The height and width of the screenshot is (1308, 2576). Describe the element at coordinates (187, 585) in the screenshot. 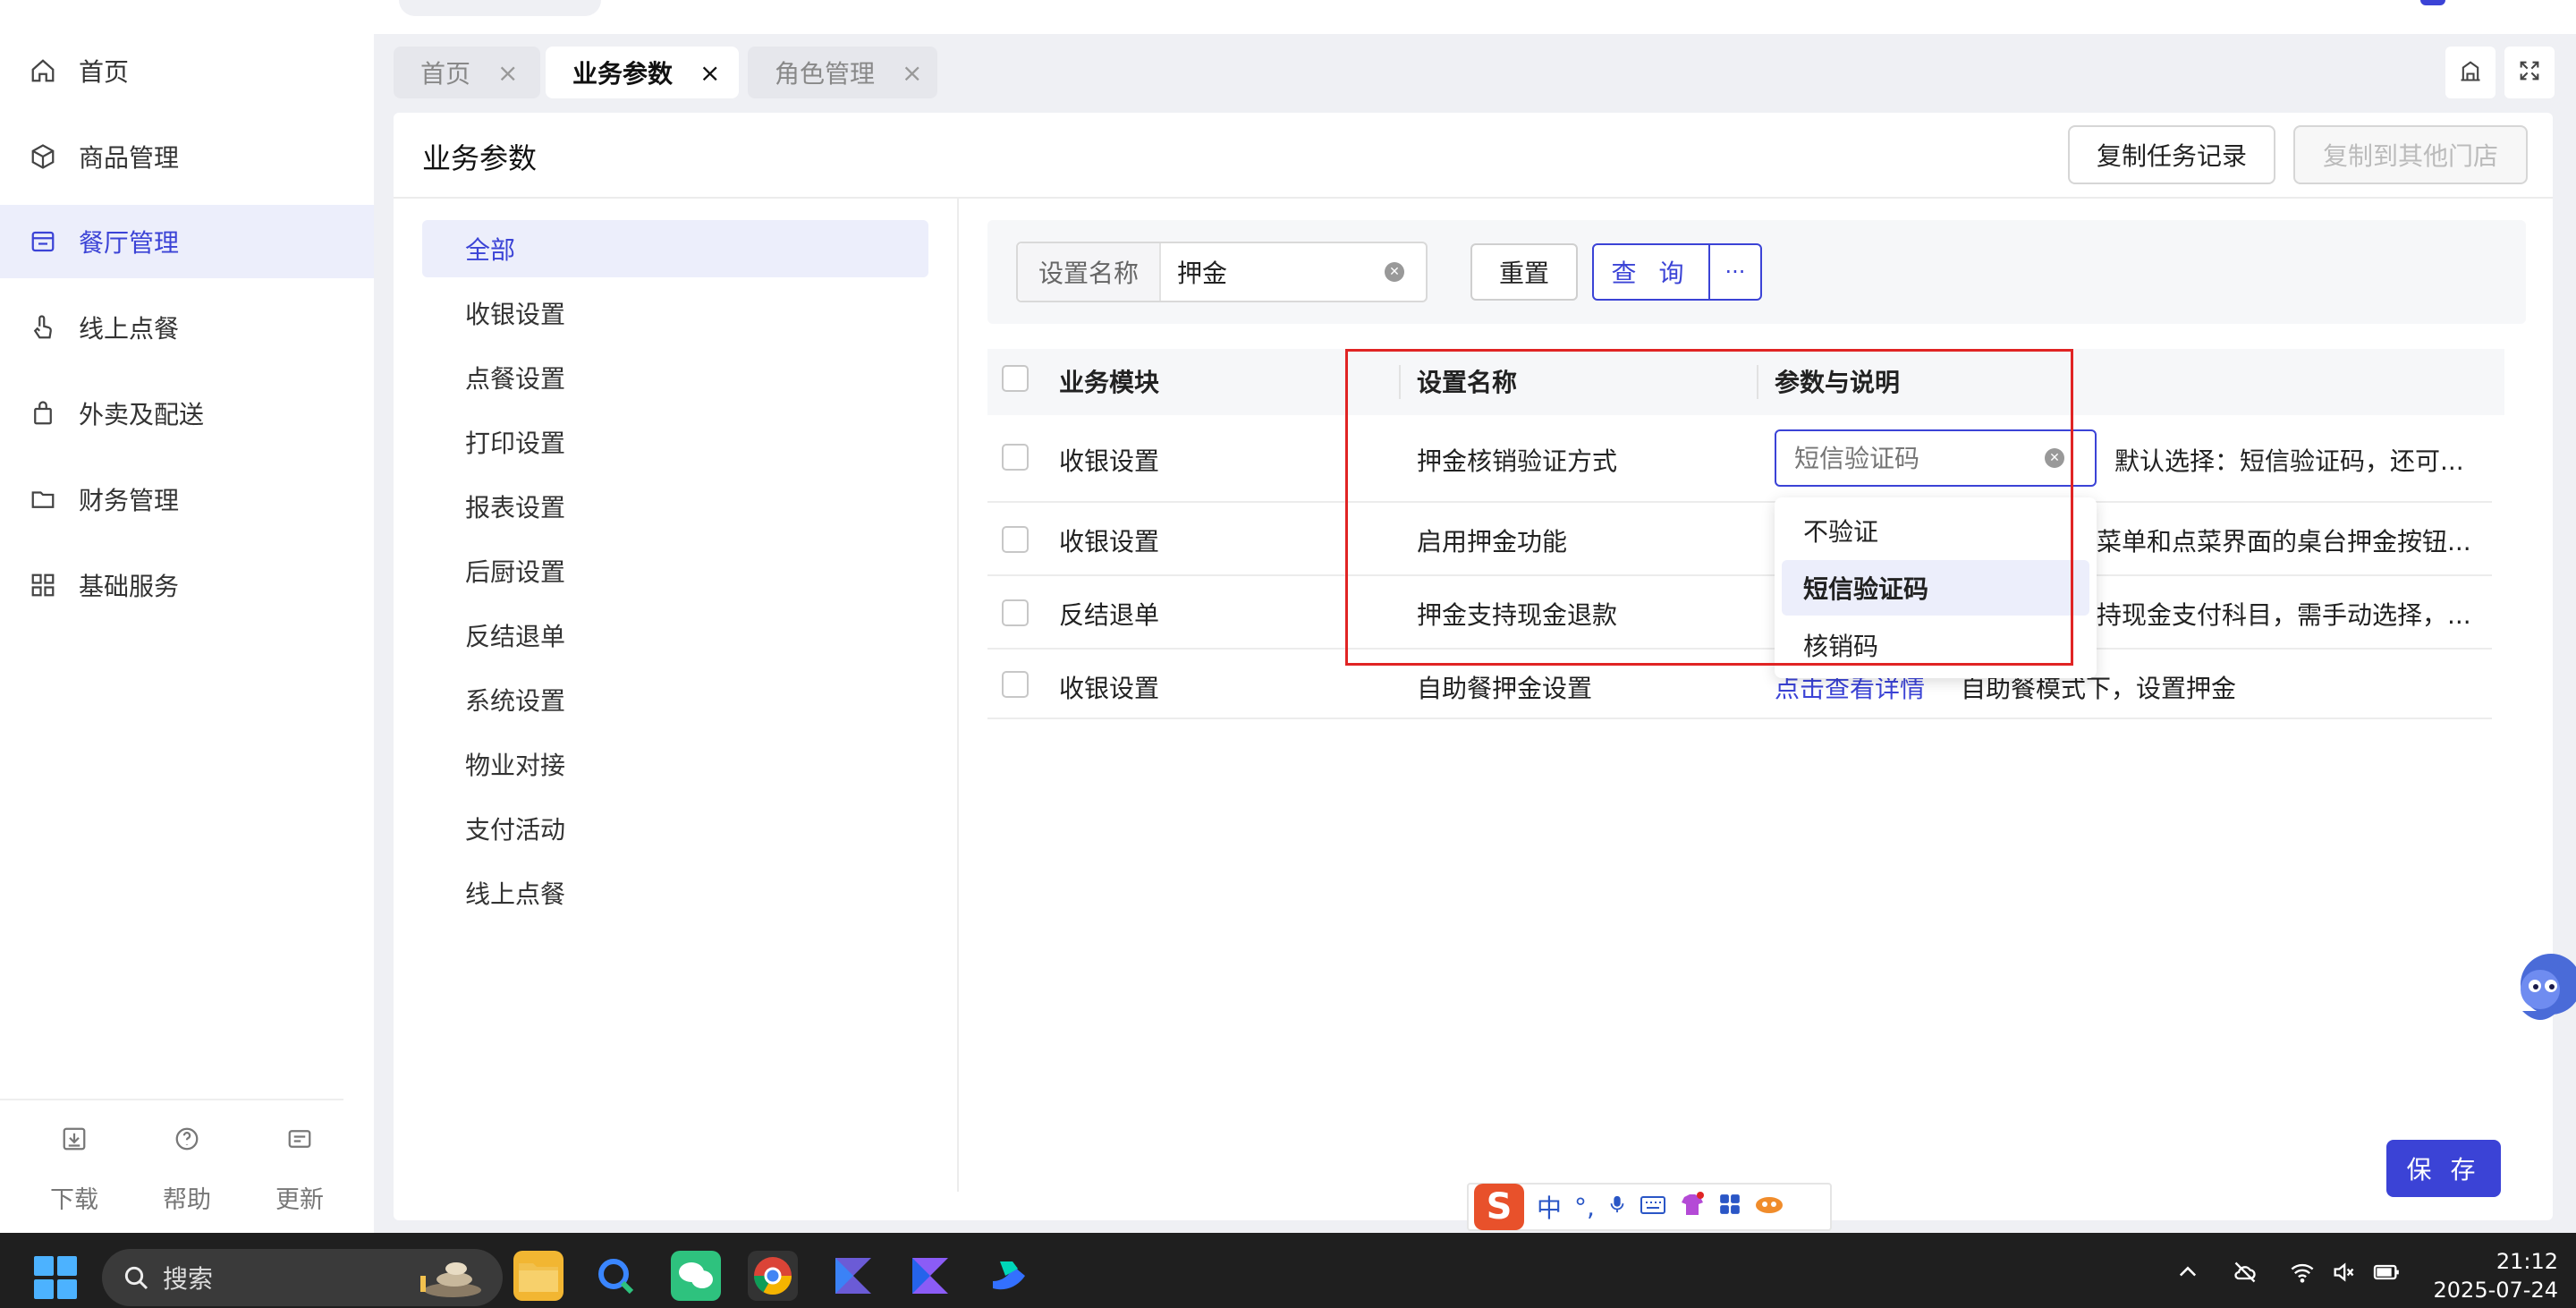

I see `sidebar-item-basic-services: 基础服务` at that location.